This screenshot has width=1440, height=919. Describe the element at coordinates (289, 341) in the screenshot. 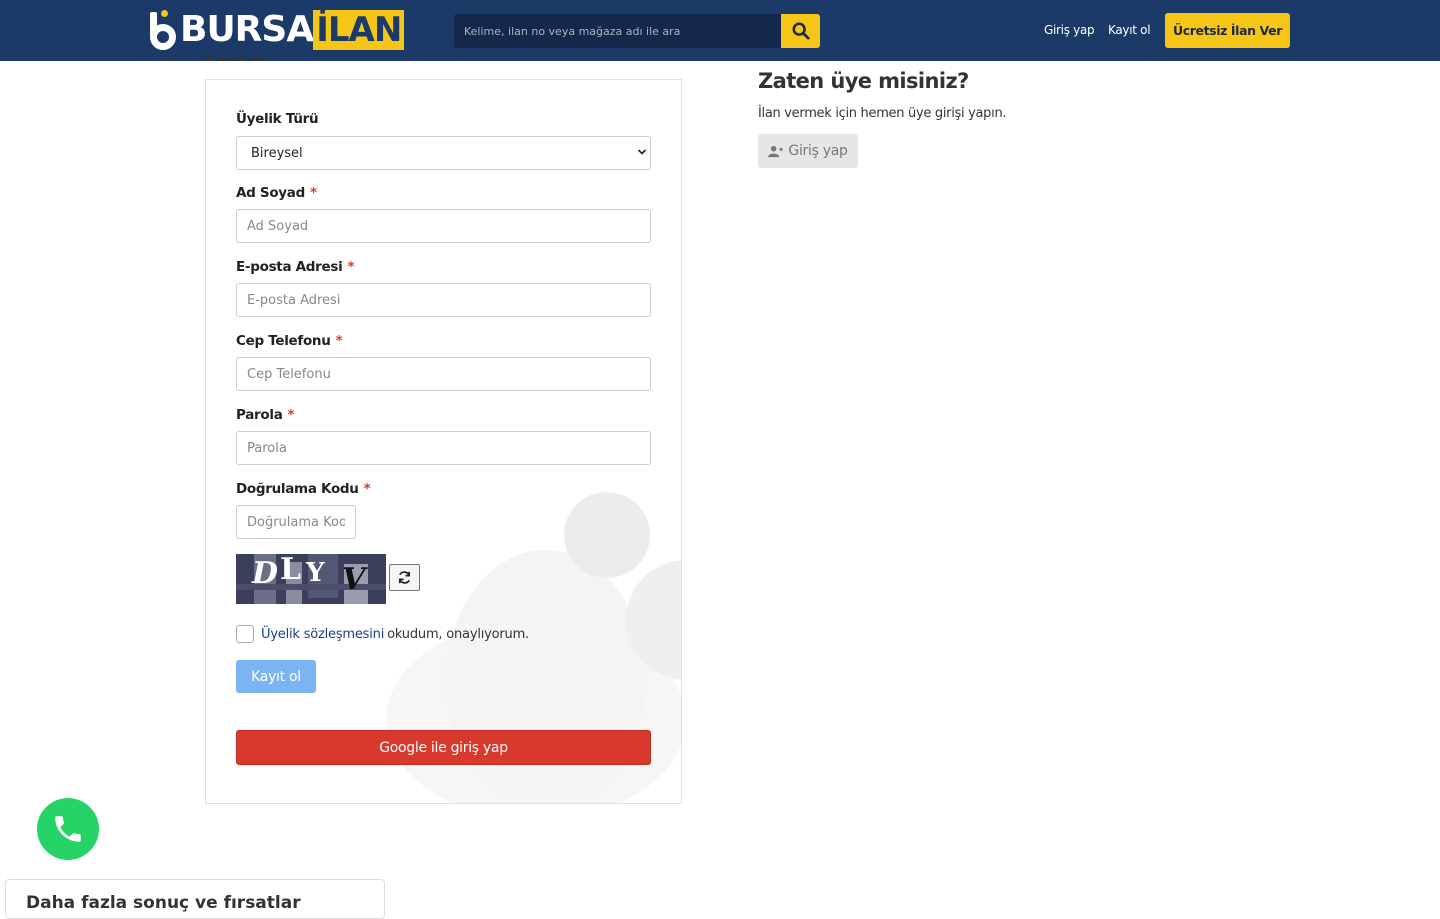

I see `phone-label: Cep Telefonu *` at that location.